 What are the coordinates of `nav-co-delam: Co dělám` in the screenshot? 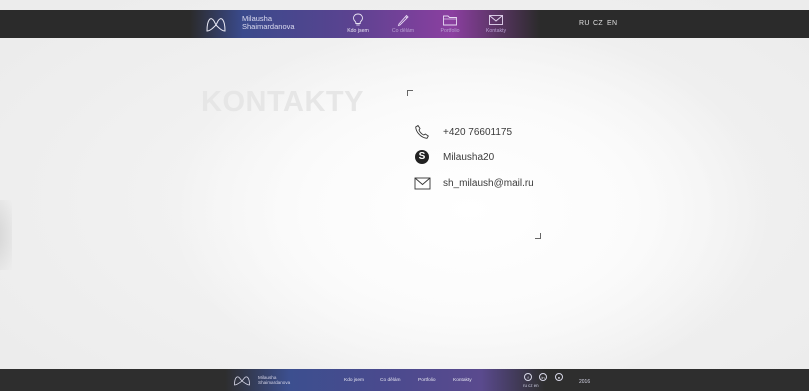 It's located at (403, 23).